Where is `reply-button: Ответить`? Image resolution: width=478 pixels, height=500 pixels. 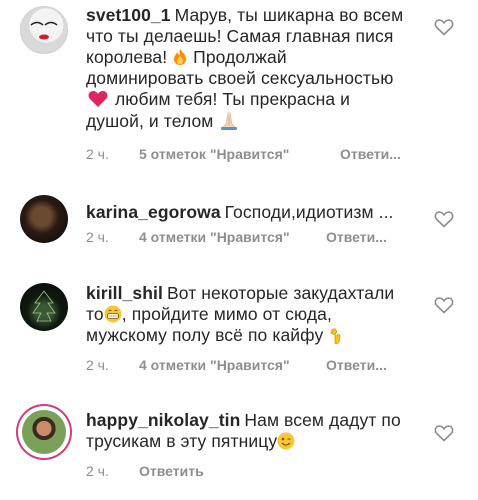
reply-button: Ответить is located at coordinates (171, 471).